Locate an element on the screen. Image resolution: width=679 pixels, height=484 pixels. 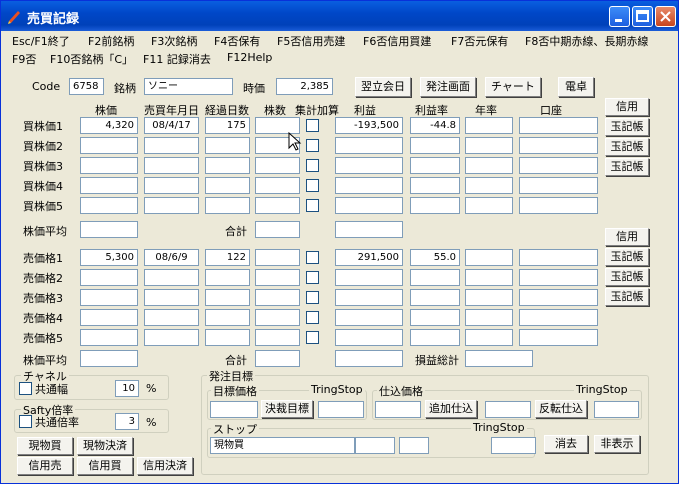
buy-rate-field: -44.8 is located at coordinates (435, 125).